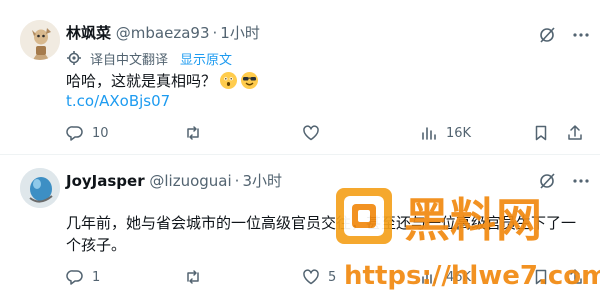 This screenshot has width=600, height=296. Describe the element at coordinates (129, 60) in the screenshot. I see `translate-label: 译自中文翻译` at that location.